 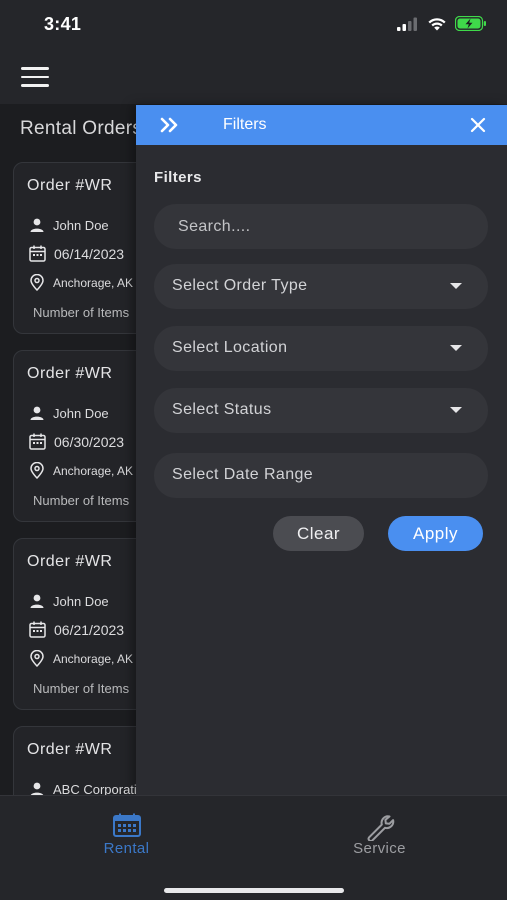 I want to click on status-bar: 3:41, so click(x=253, y=26).